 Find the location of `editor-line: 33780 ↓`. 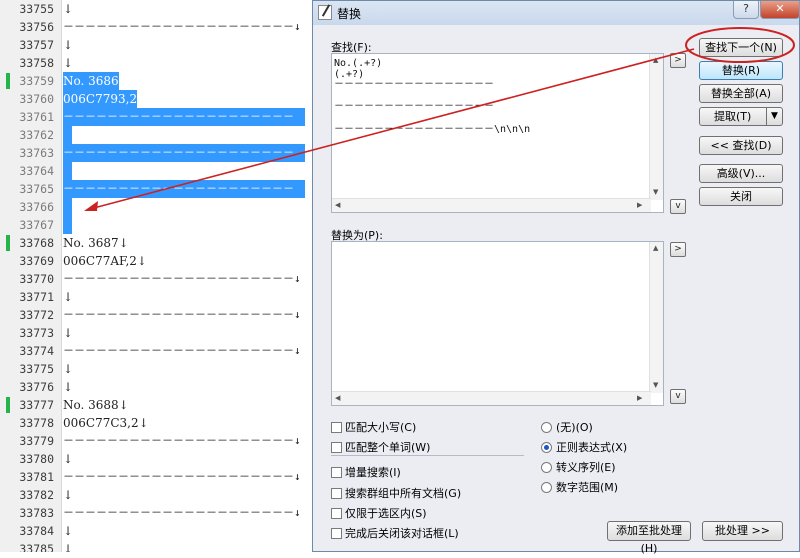

editor-line: 33780 ↓ is located at coordinates (156, 459).